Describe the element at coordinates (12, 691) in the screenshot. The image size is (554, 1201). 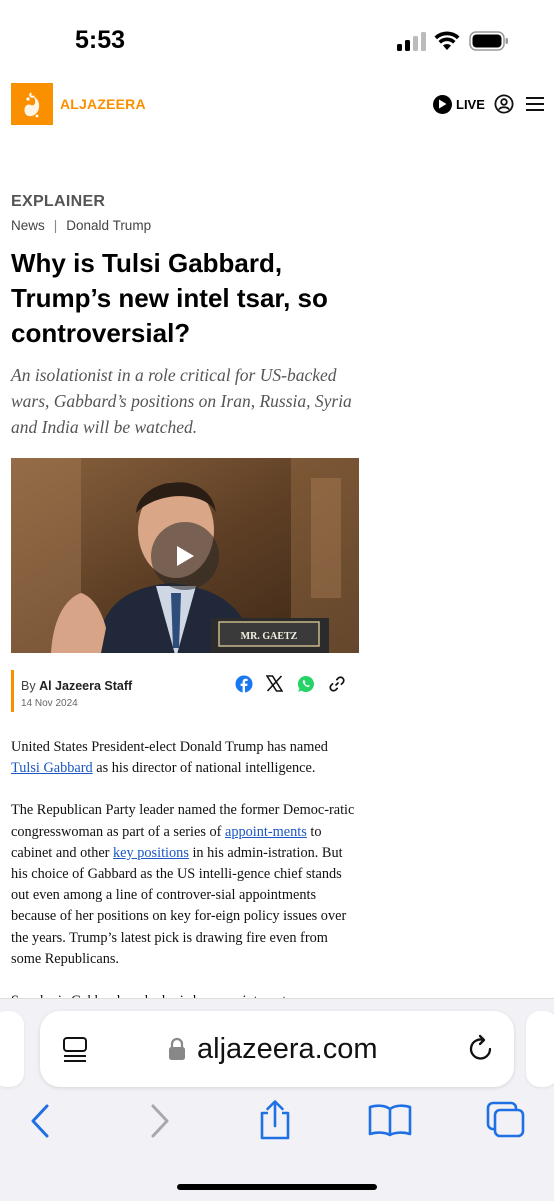
I see `byline-accent-bar` at that location.